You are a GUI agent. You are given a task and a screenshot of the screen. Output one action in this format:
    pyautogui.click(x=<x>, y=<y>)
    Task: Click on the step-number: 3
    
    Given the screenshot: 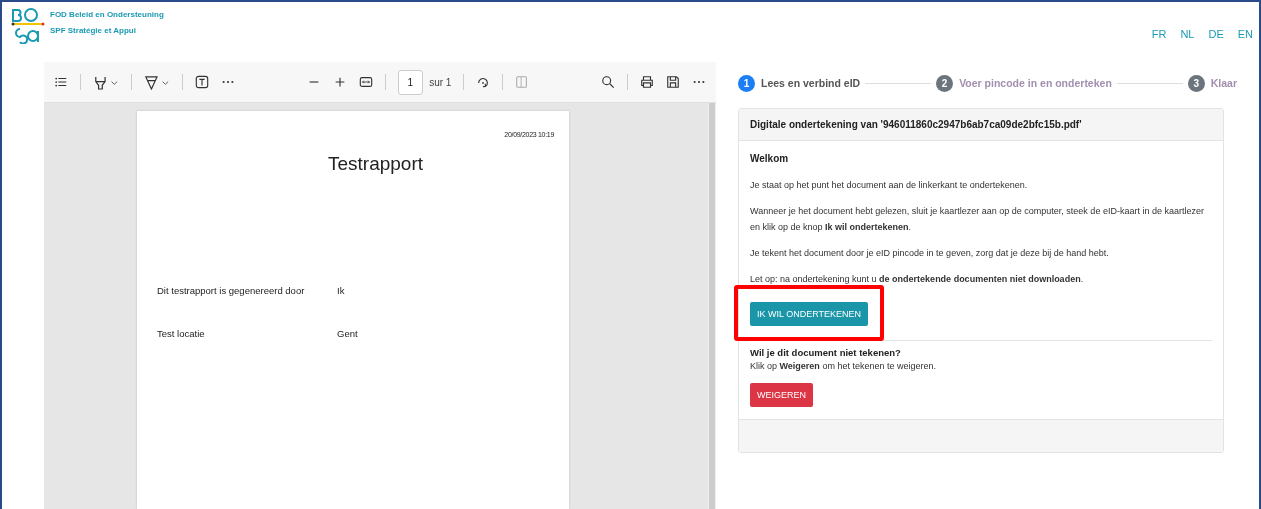 What is the action you would take?
    pyautogui.click(x=1196, y=83)
    